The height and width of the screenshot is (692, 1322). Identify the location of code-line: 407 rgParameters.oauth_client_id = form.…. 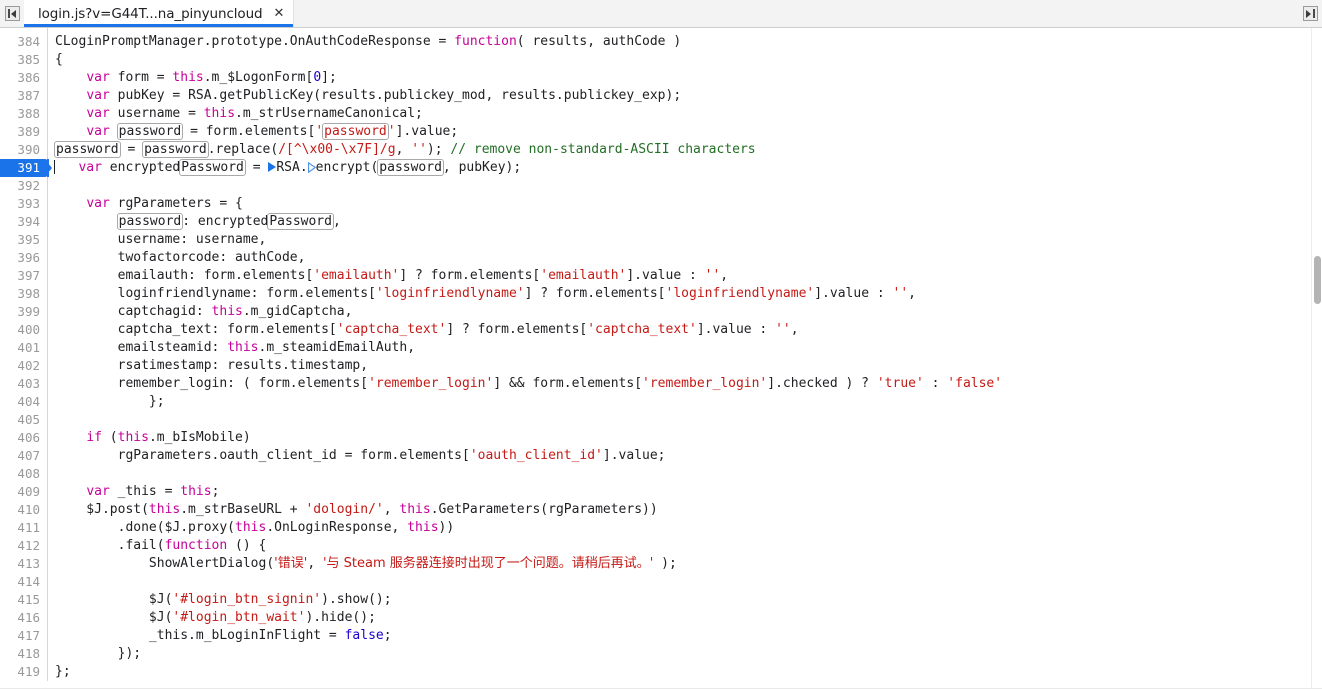
(661, 456).